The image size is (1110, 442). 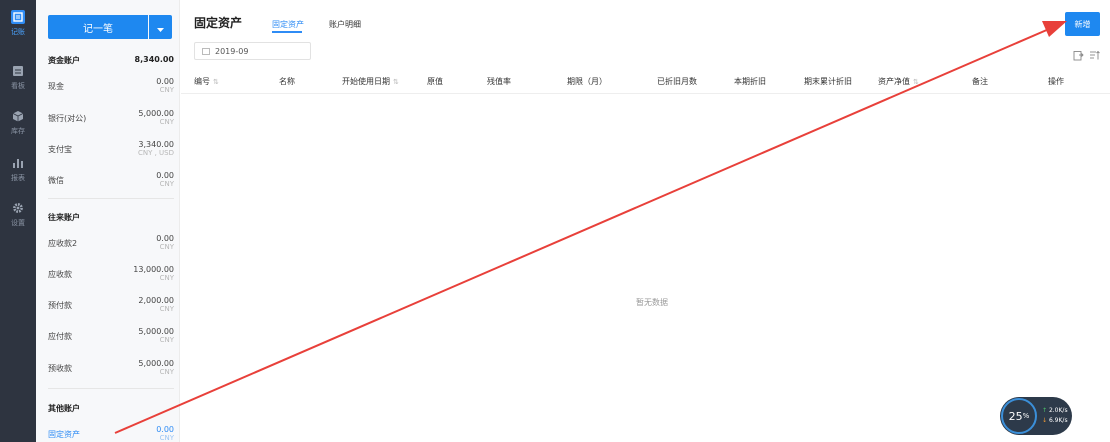 What do you see at coordinates (111, 90) in the screenshot?
I see `account-item: 现金 0.00 CNY` at bounding box center [111, 90].